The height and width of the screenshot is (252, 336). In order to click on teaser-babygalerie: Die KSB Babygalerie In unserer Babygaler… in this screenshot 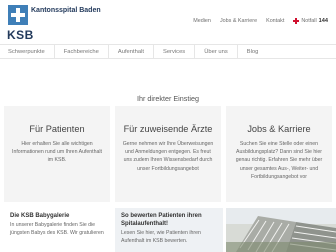, I will do `click(58, 230)`.